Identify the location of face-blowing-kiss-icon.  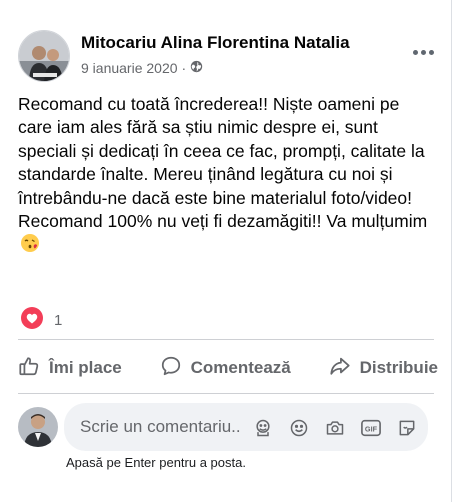
(30, 246).